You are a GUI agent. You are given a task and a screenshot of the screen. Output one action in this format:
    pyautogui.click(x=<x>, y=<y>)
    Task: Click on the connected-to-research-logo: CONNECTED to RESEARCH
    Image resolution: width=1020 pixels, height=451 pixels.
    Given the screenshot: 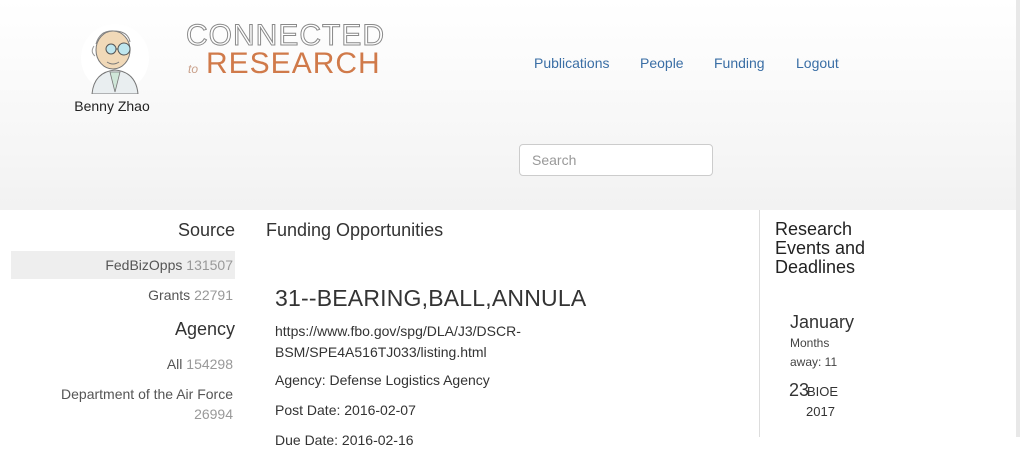 What is the action you would take?
    pyautogui.click(x=290, y=49)
    